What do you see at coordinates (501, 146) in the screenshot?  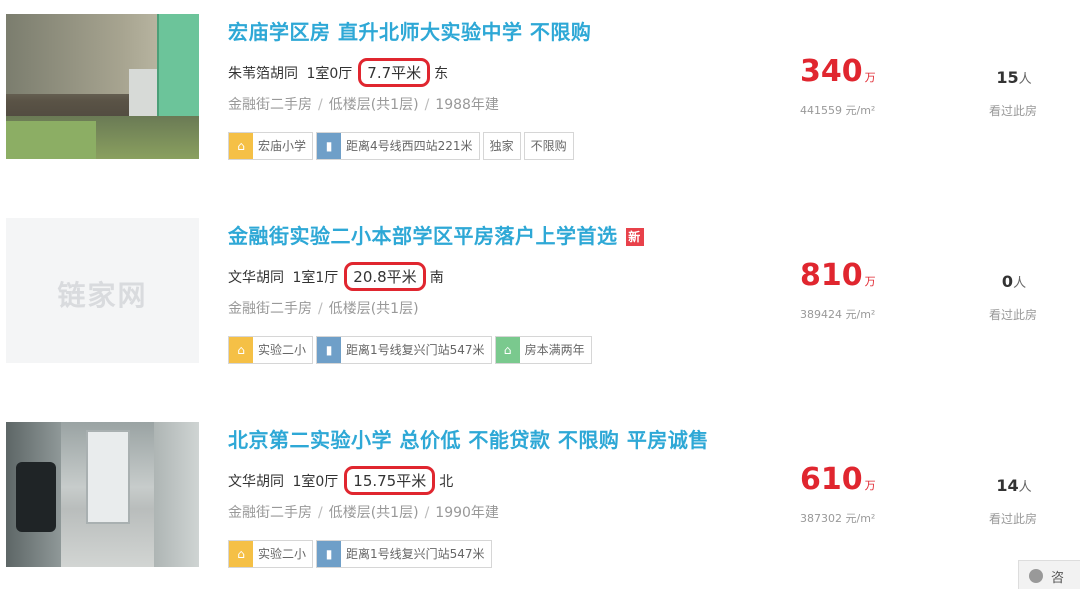 I see `tag-exclusive: 独家` at bounding box center [501, 146].